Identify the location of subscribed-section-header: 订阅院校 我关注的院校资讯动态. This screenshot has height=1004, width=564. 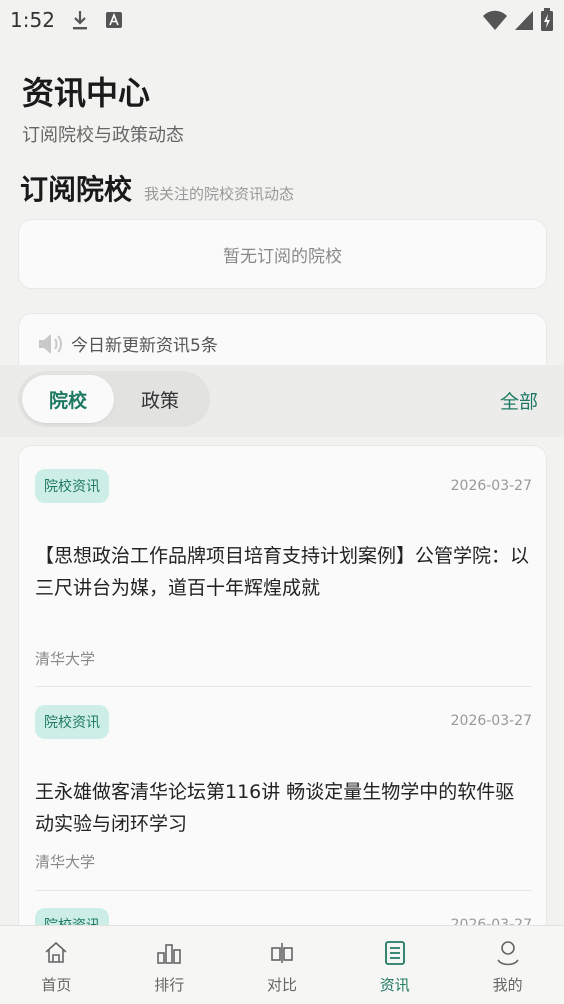
(157, 188).